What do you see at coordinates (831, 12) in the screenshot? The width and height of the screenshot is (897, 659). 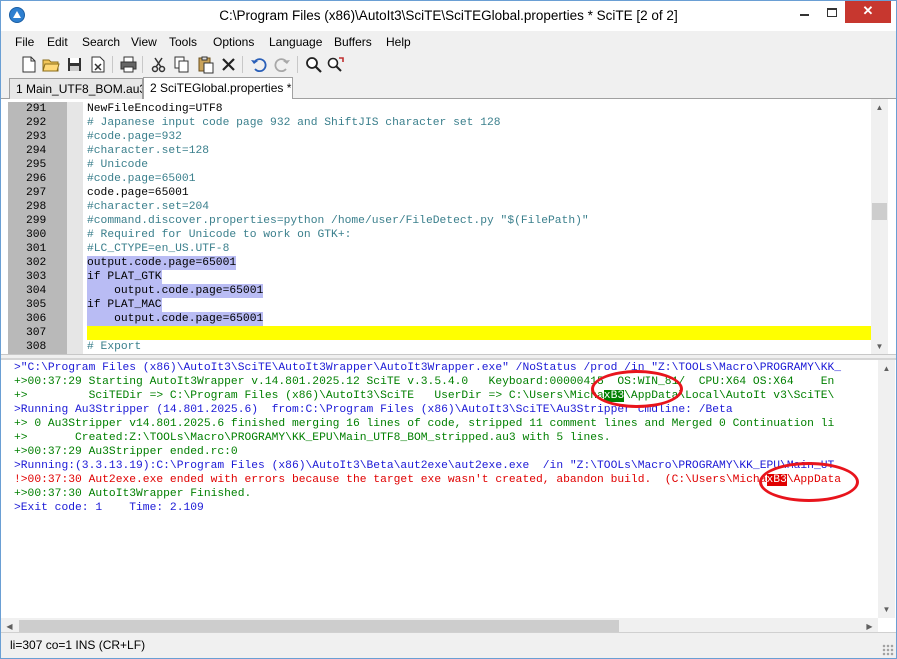 I see `maximize-button` at bounding box center [831, 12].